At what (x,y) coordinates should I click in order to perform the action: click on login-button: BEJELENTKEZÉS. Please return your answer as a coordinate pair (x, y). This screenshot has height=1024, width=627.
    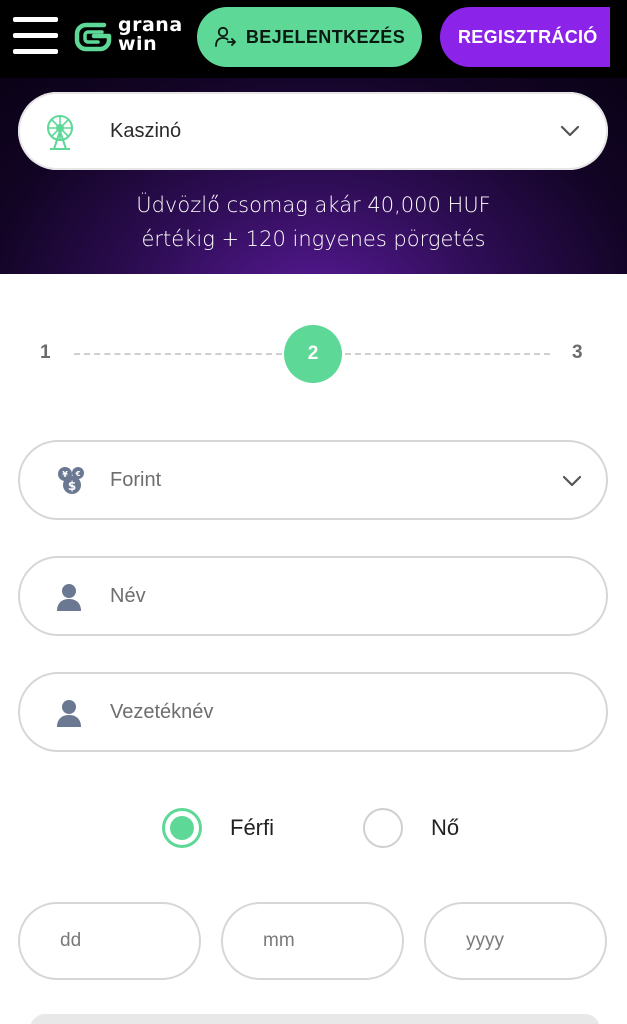
    Looking at the image, I should click on (309, 37).